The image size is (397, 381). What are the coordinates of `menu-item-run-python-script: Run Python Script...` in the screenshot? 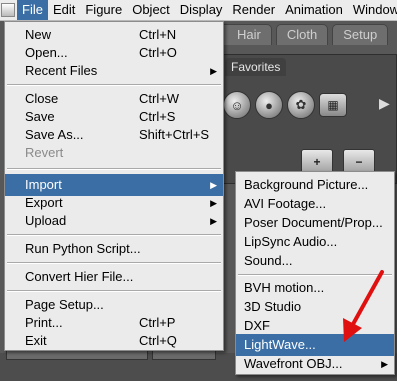 It's located at (114, 249).